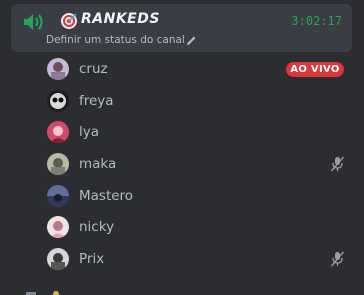  What do you see at coordinates (182, 132) in the screenshot?
I see `voice-user-lya: lya` at bounding box center [182, 132].